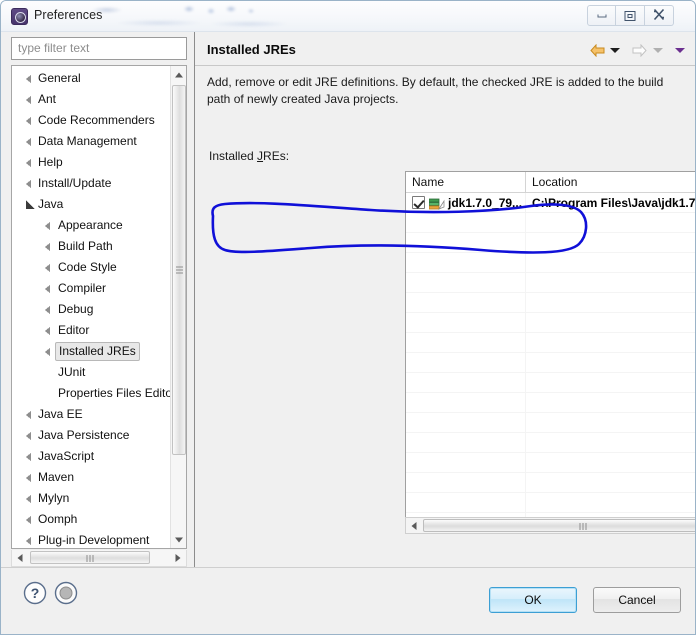  Describe the element at coordinates (99, 48) in the screenshot. I see `filter-input: type filter text` at that location.